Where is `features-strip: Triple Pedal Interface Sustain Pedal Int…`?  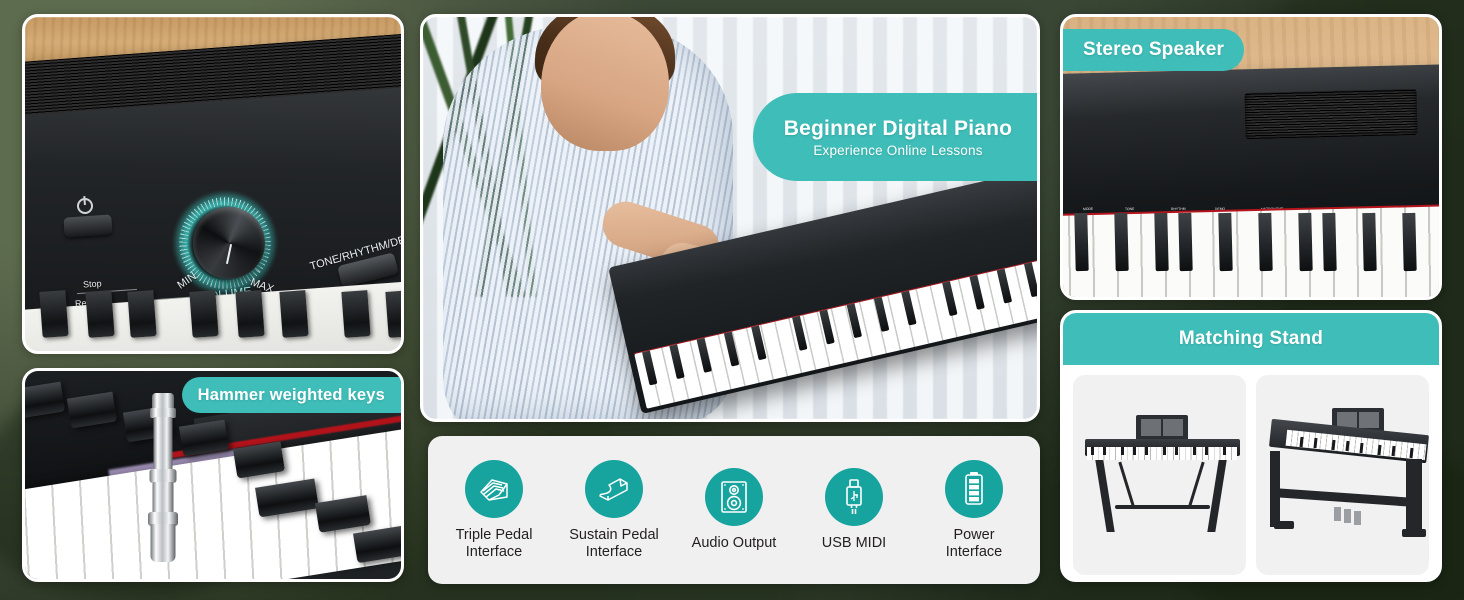 features-strip: Triple Pedal Interface Sustain Pedal Int… is located at coordinates (734, 510).